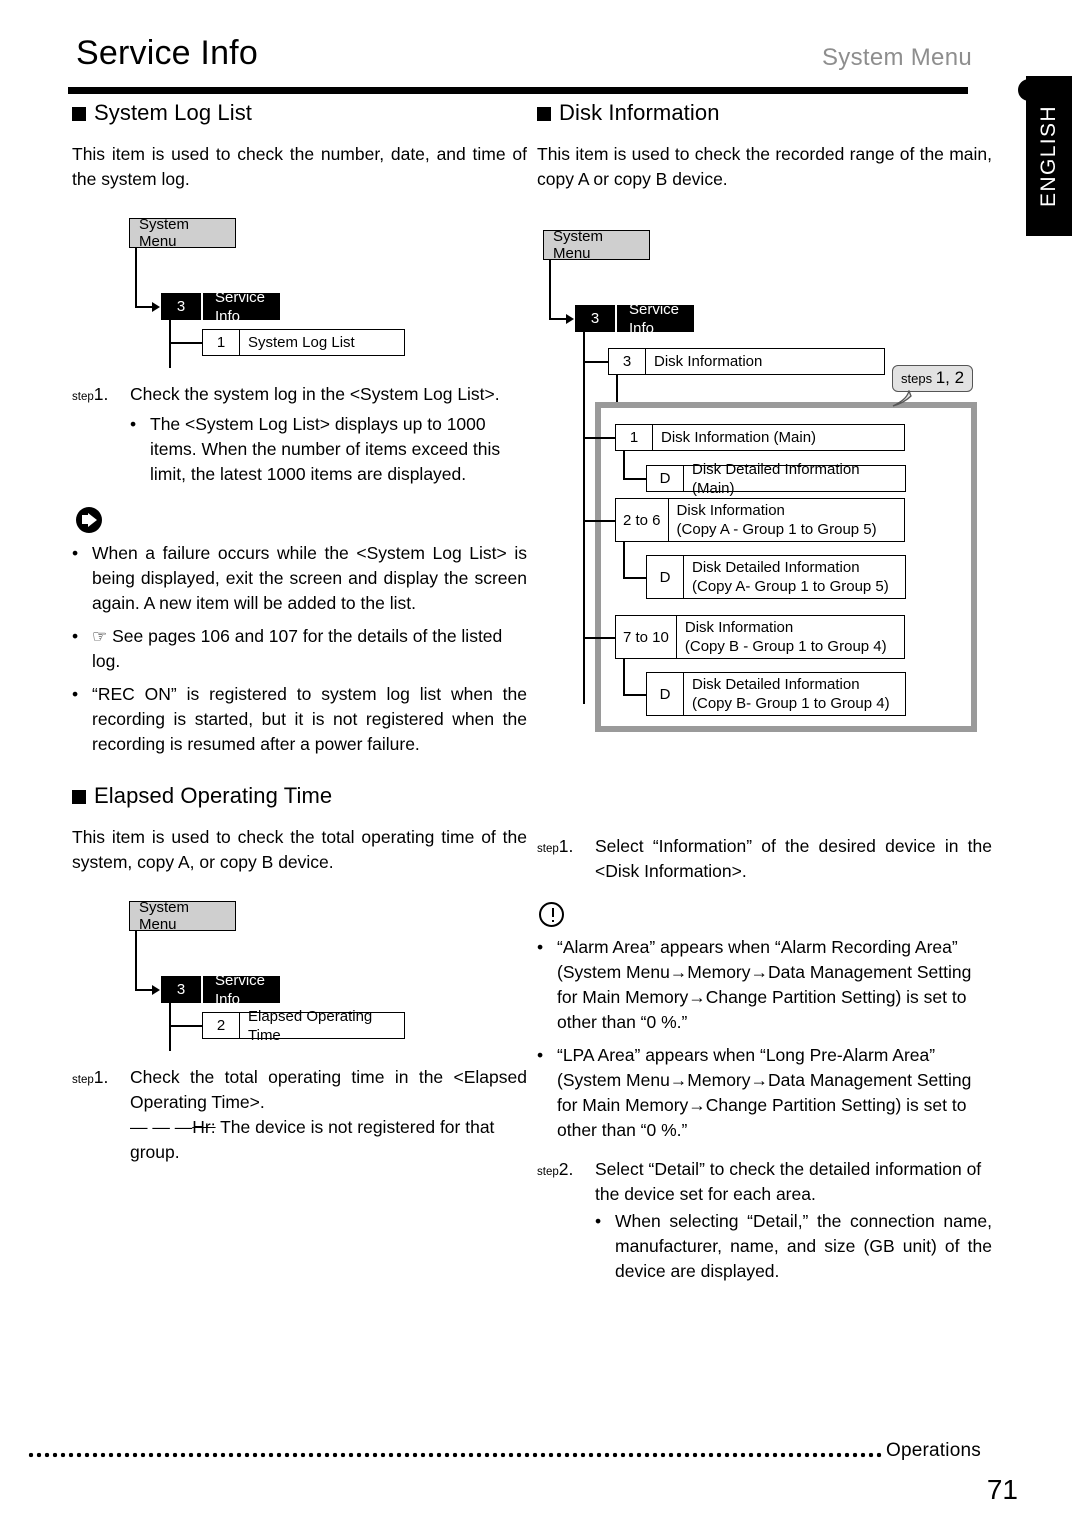  I want to click on tree-node-label: Elapsed Operating Time, so click(310, 1025).